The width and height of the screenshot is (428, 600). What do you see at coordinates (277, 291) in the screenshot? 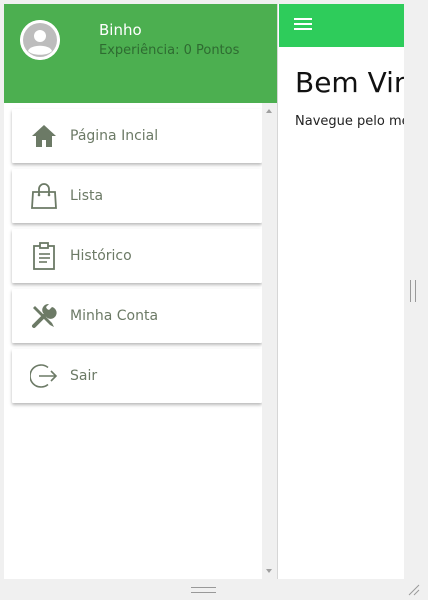
I see `drawer-divider` at bounding box center [277, 291].